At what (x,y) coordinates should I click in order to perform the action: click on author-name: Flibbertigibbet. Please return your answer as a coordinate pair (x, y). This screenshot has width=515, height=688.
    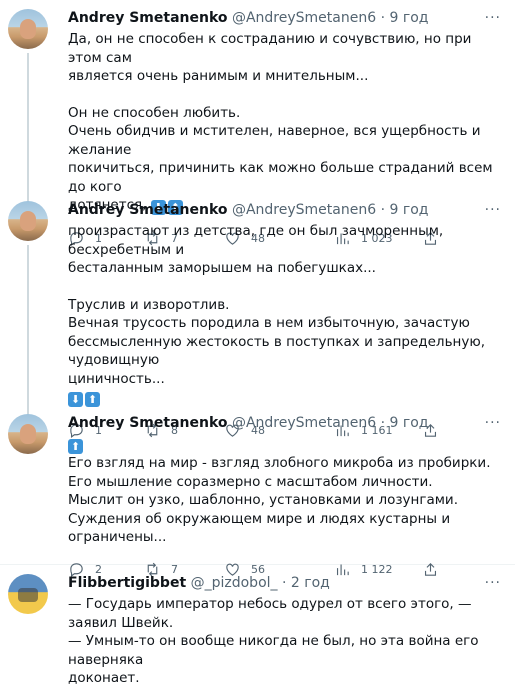
    Looking at the image, I should click on (127, 583).